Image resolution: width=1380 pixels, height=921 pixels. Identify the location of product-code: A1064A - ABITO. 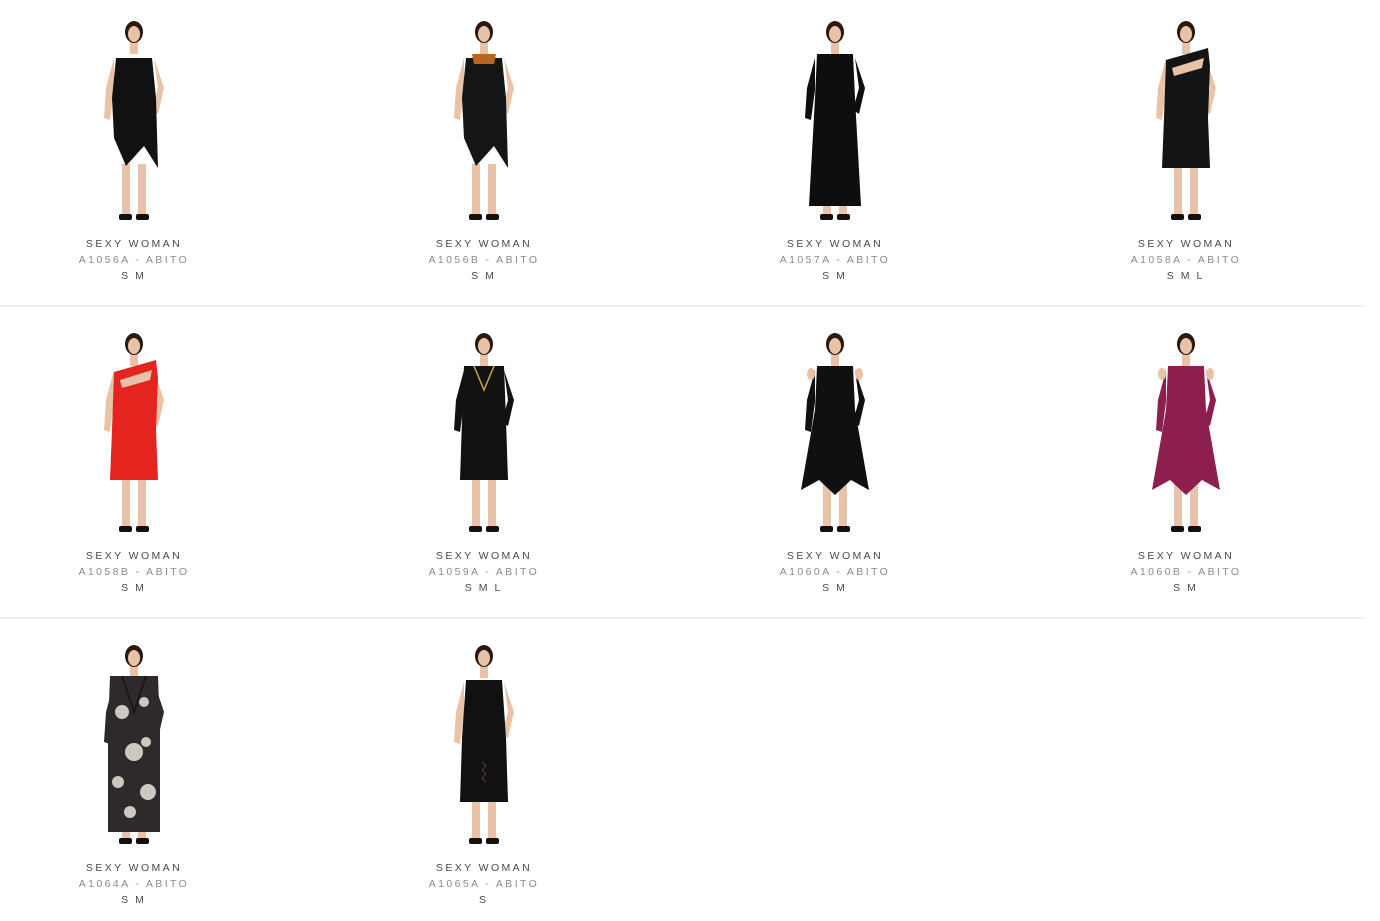
(152, 884).